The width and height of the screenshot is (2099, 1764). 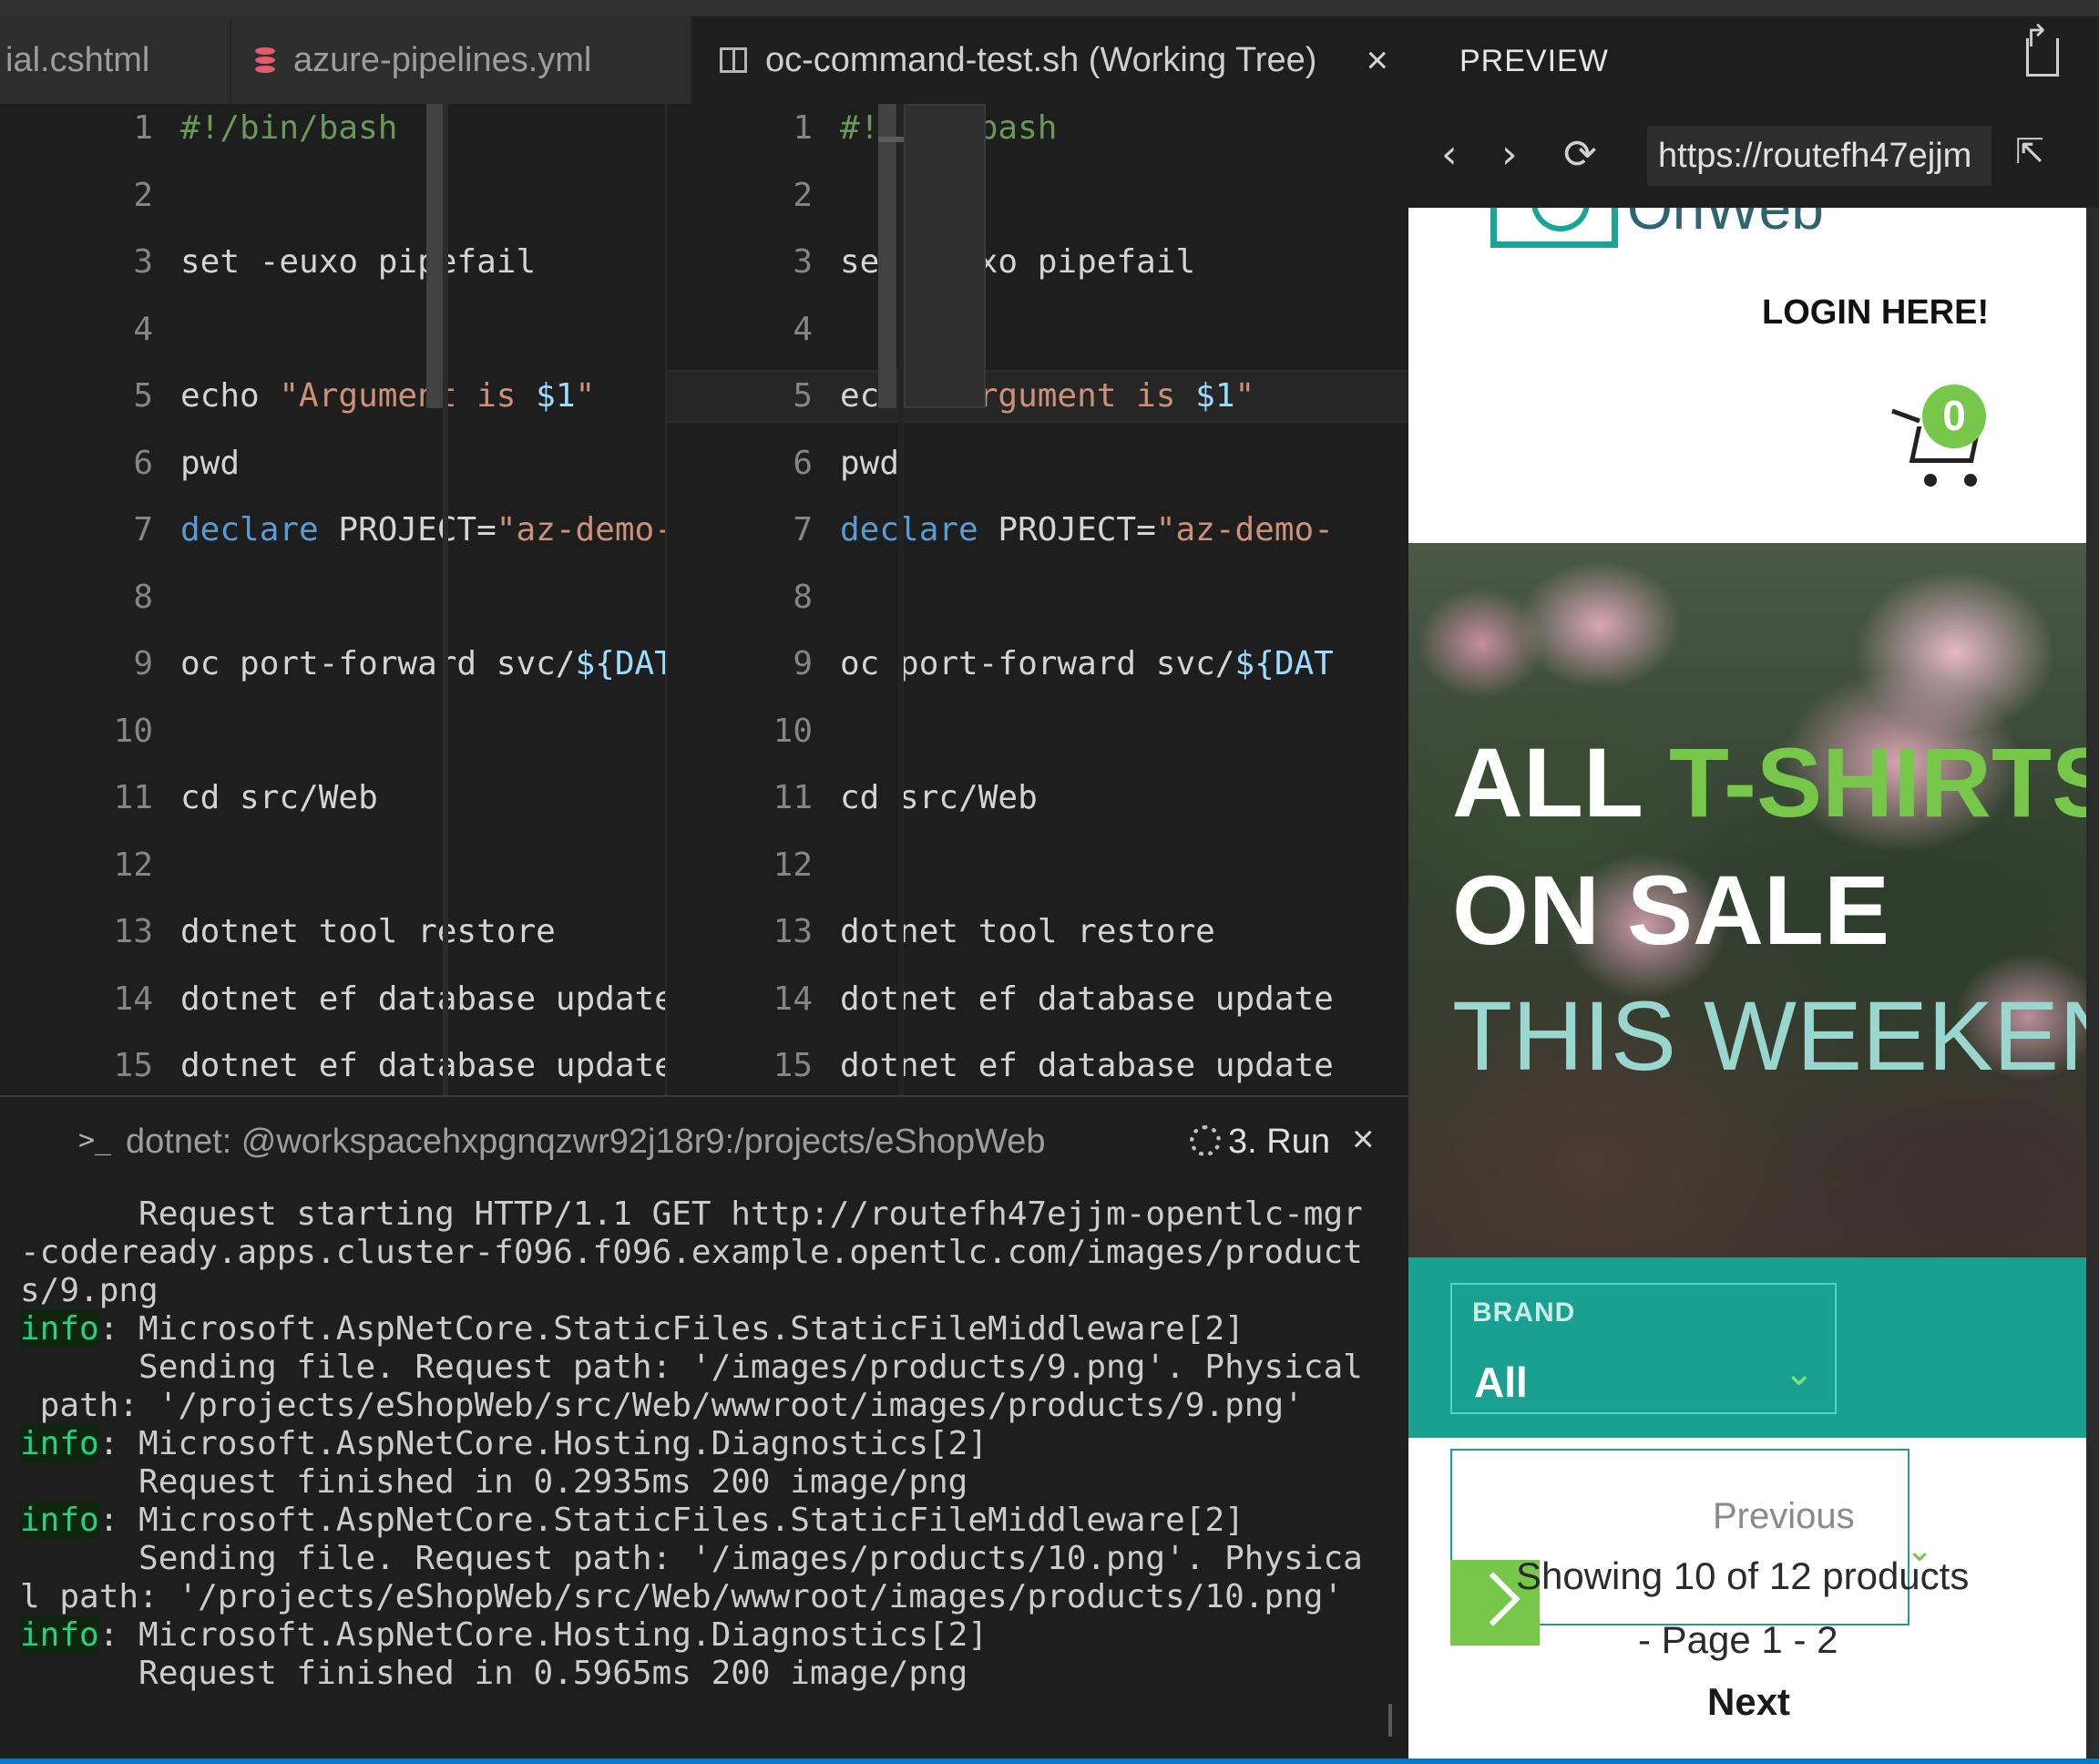 What do you see at coordinates (1769, 1036) in the screenshot?
I see `hero-line-3: THIS WEEKEND` at bounding box center [1769, 1036].